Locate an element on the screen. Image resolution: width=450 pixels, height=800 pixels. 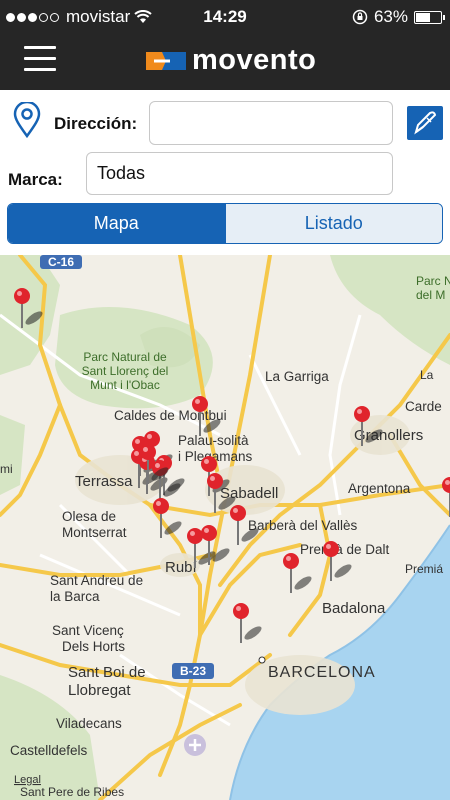
place-la-garriga: La Garriga is located at coordinates (297, 376).